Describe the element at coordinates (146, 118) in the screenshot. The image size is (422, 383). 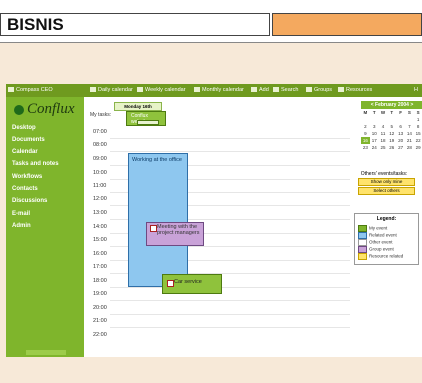
I see `task-event: Conflux website` at that location.